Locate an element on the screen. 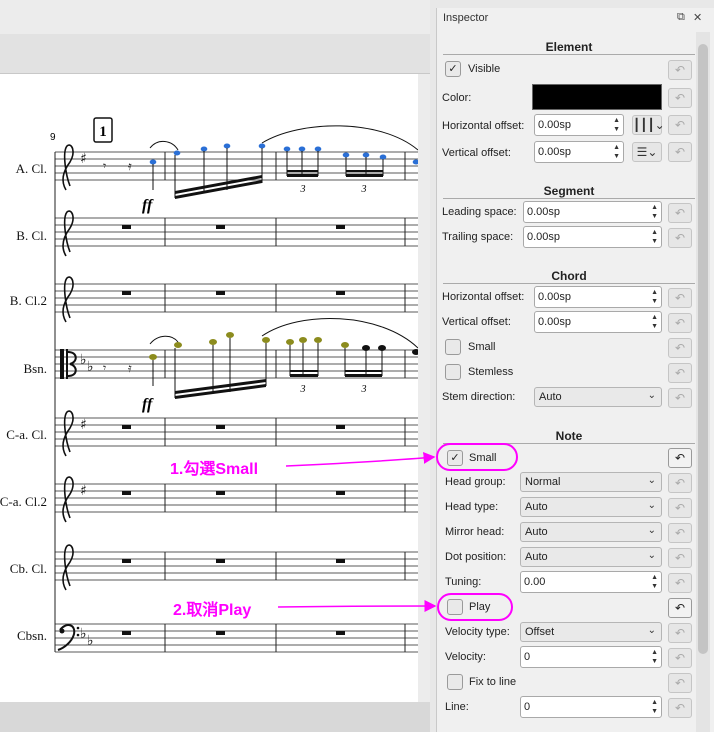  arrow-to-play is located at coordinates (357, 606).